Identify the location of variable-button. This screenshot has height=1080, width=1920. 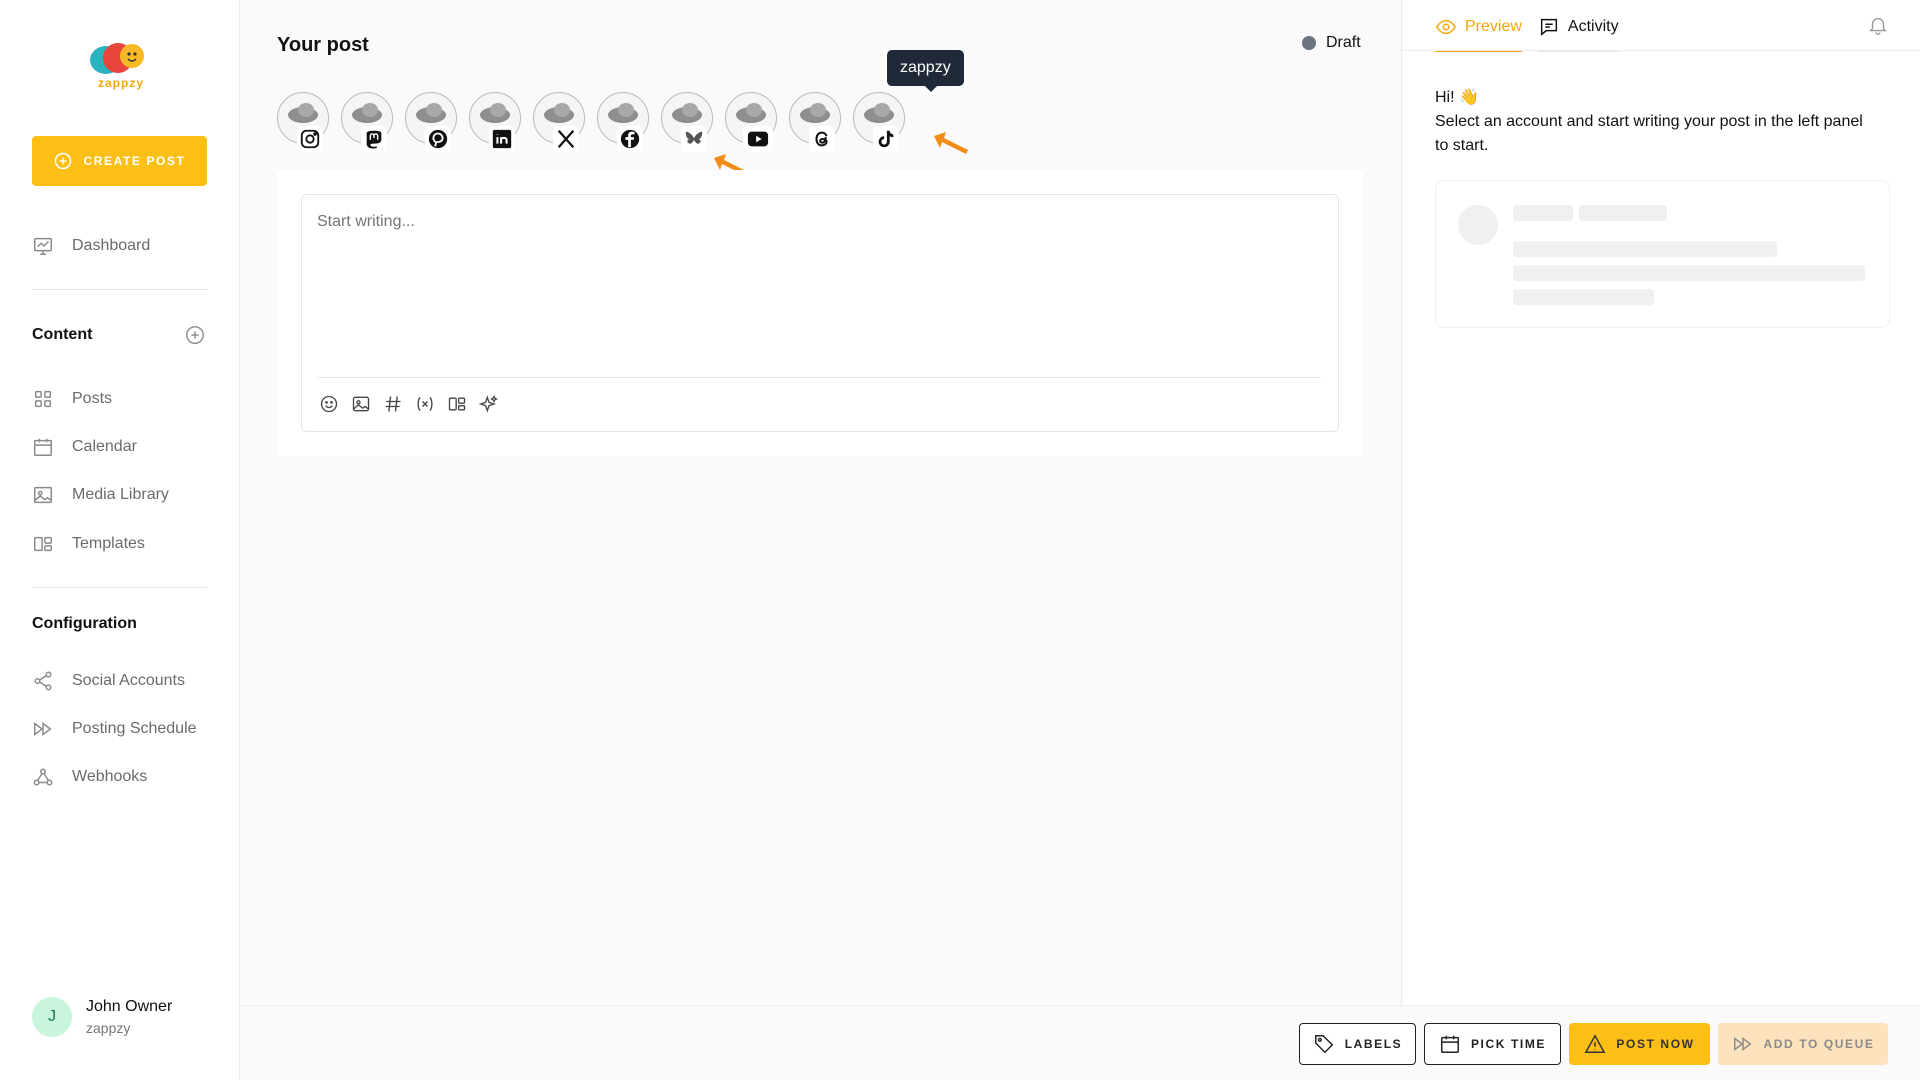
(425, 404).